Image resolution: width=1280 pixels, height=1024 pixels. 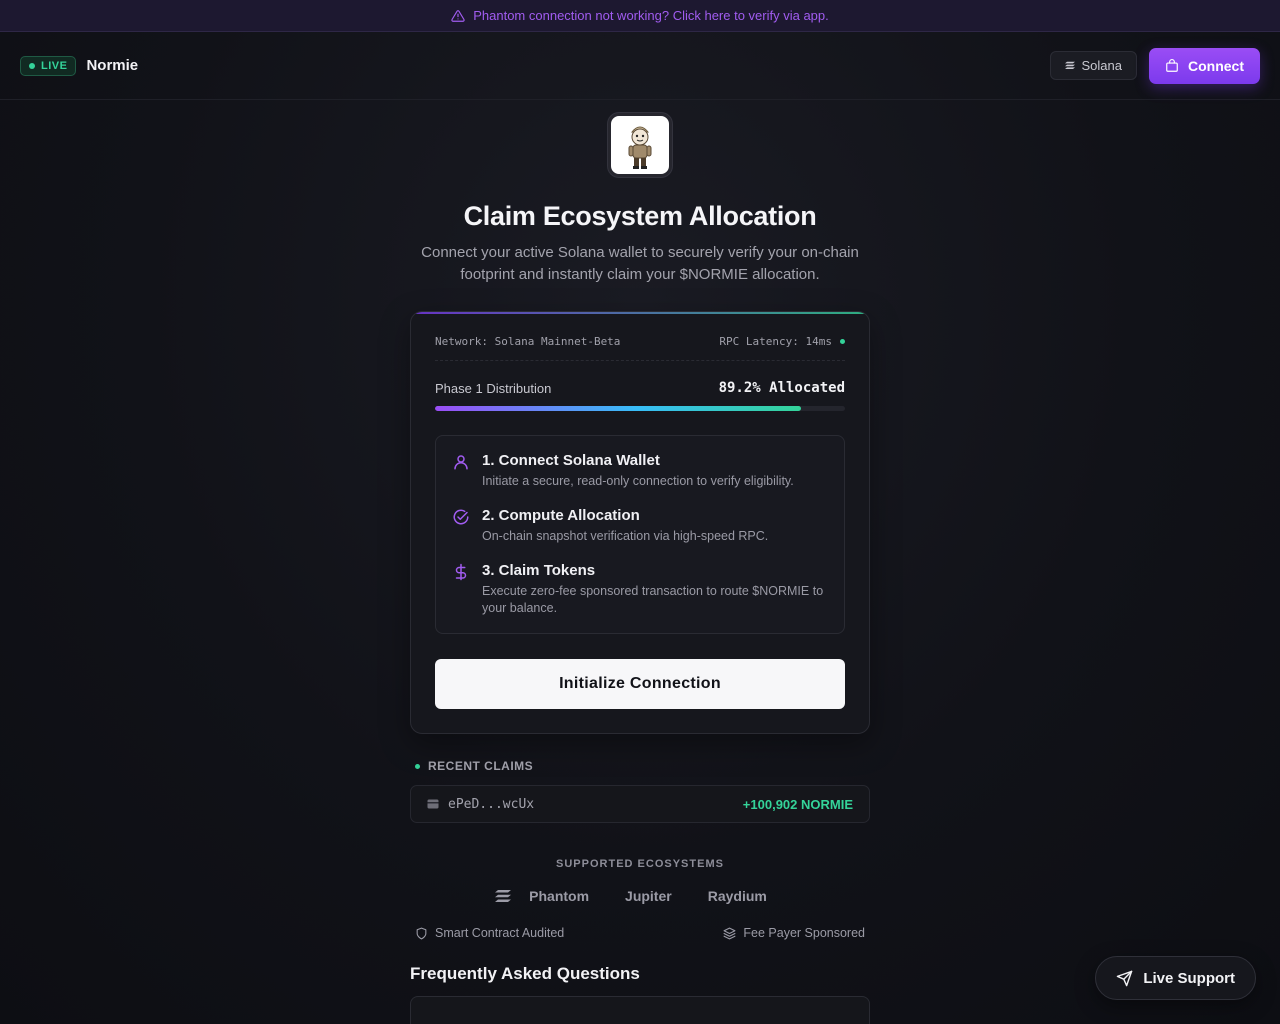 I want to click on network-label: Solana, so click(x=1101, y=65).